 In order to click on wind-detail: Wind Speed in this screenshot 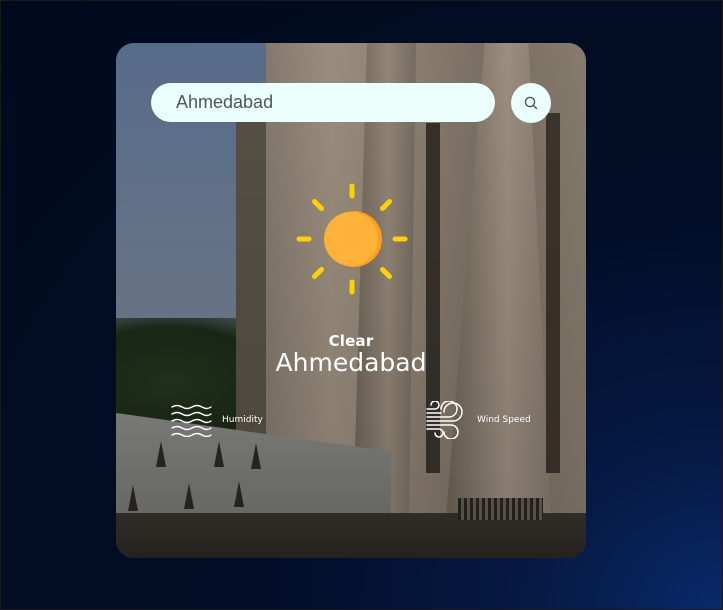, I will do `click(478, 420)`.